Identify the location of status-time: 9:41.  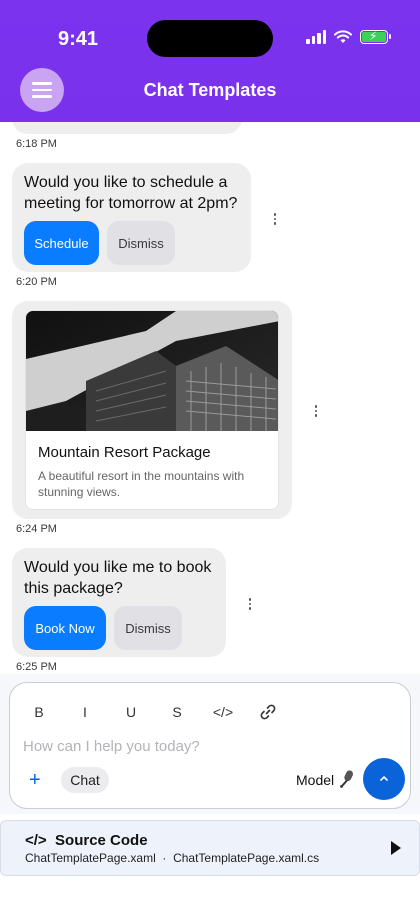
(78, 39).